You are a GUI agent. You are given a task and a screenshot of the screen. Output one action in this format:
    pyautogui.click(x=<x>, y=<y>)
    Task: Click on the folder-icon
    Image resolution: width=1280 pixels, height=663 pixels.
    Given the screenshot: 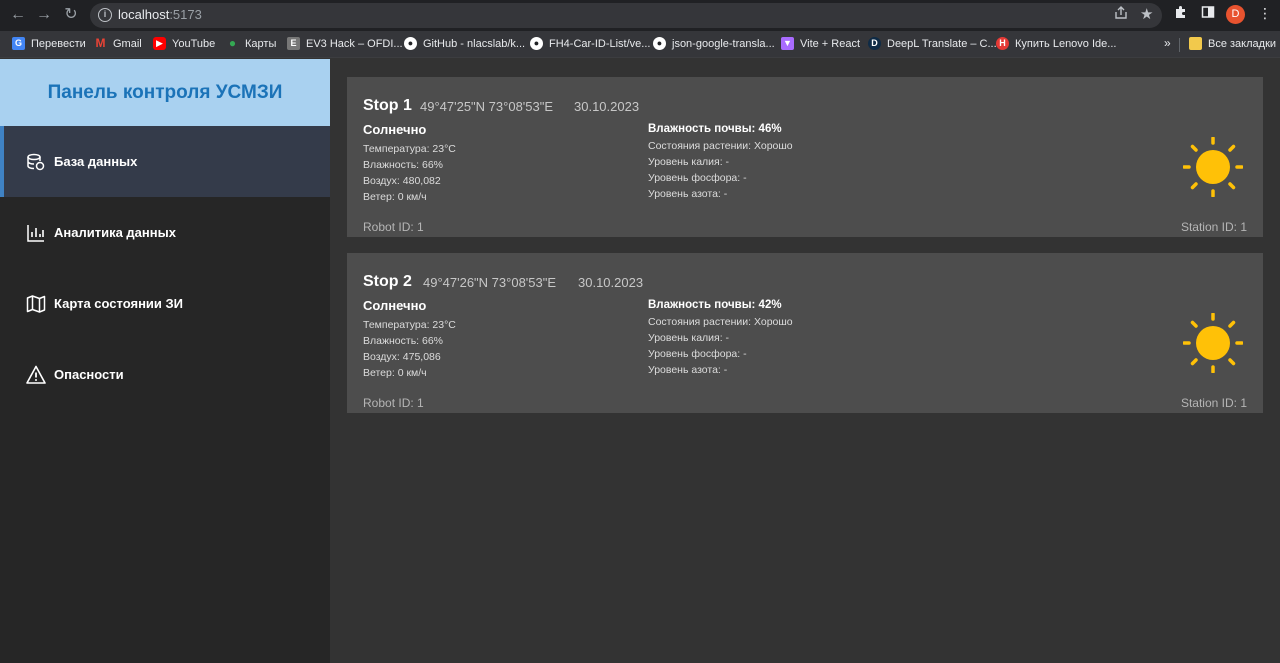 What is the action you would take?
    pyautogui.click(x=1195, y=43)
    